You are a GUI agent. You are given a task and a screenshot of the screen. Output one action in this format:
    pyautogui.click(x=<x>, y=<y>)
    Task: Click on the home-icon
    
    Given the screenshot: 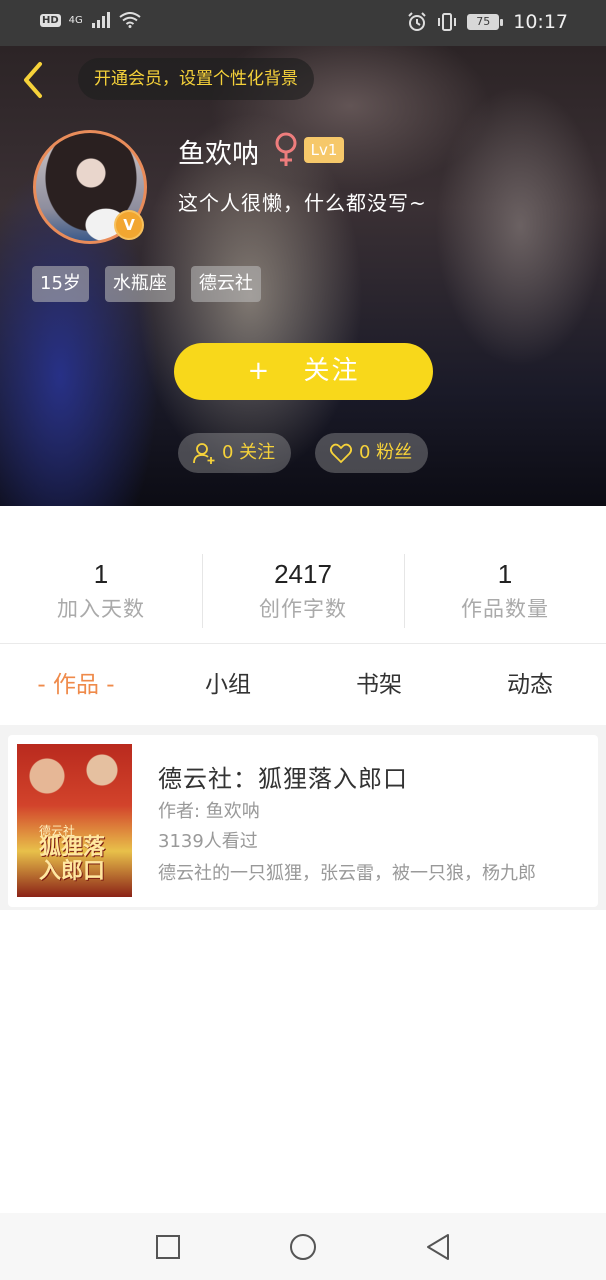 What is the action you would take?
    pyautogui.click(x=303, y=1247)
    